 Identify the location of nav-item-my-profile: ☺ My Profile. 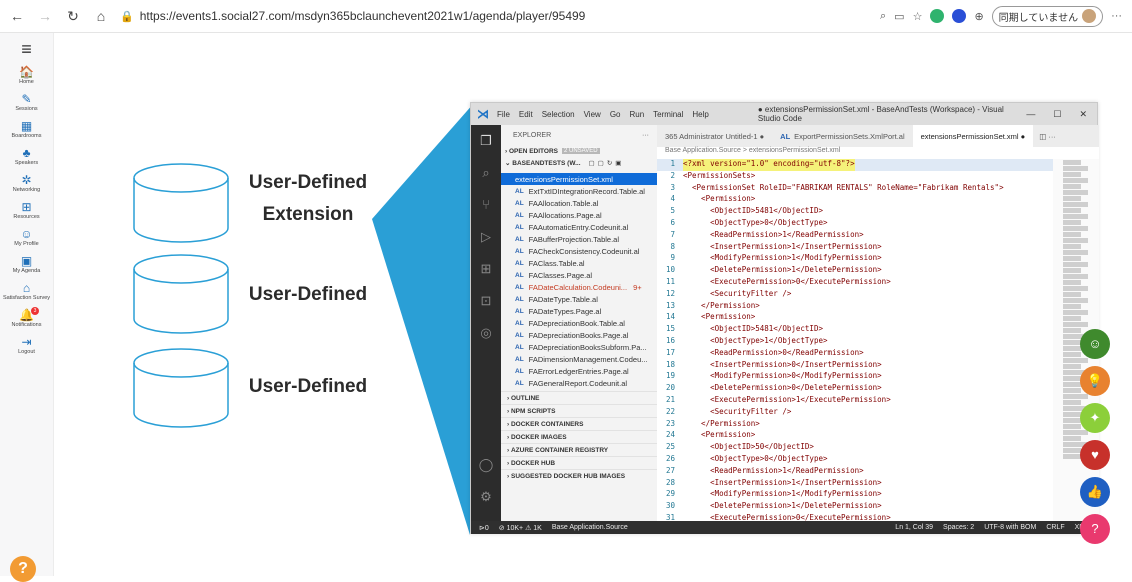
(26, 239).